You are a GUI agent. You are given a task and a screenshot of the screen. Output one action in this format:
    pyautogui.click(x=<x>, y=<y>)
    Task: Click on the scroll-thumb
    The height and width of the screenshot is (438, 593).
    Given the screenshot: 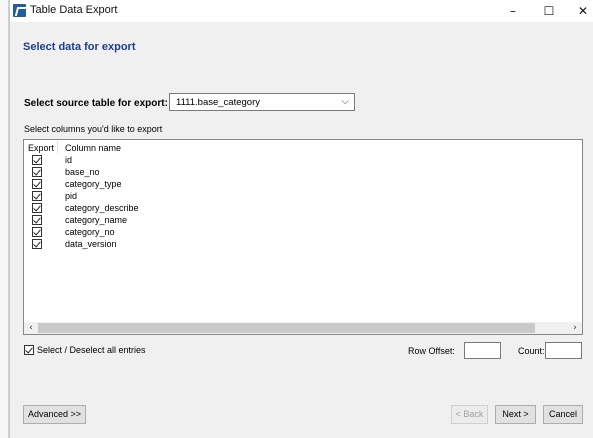 What is the action you would take?
    pyautogui.click(x=286, y=328)
    